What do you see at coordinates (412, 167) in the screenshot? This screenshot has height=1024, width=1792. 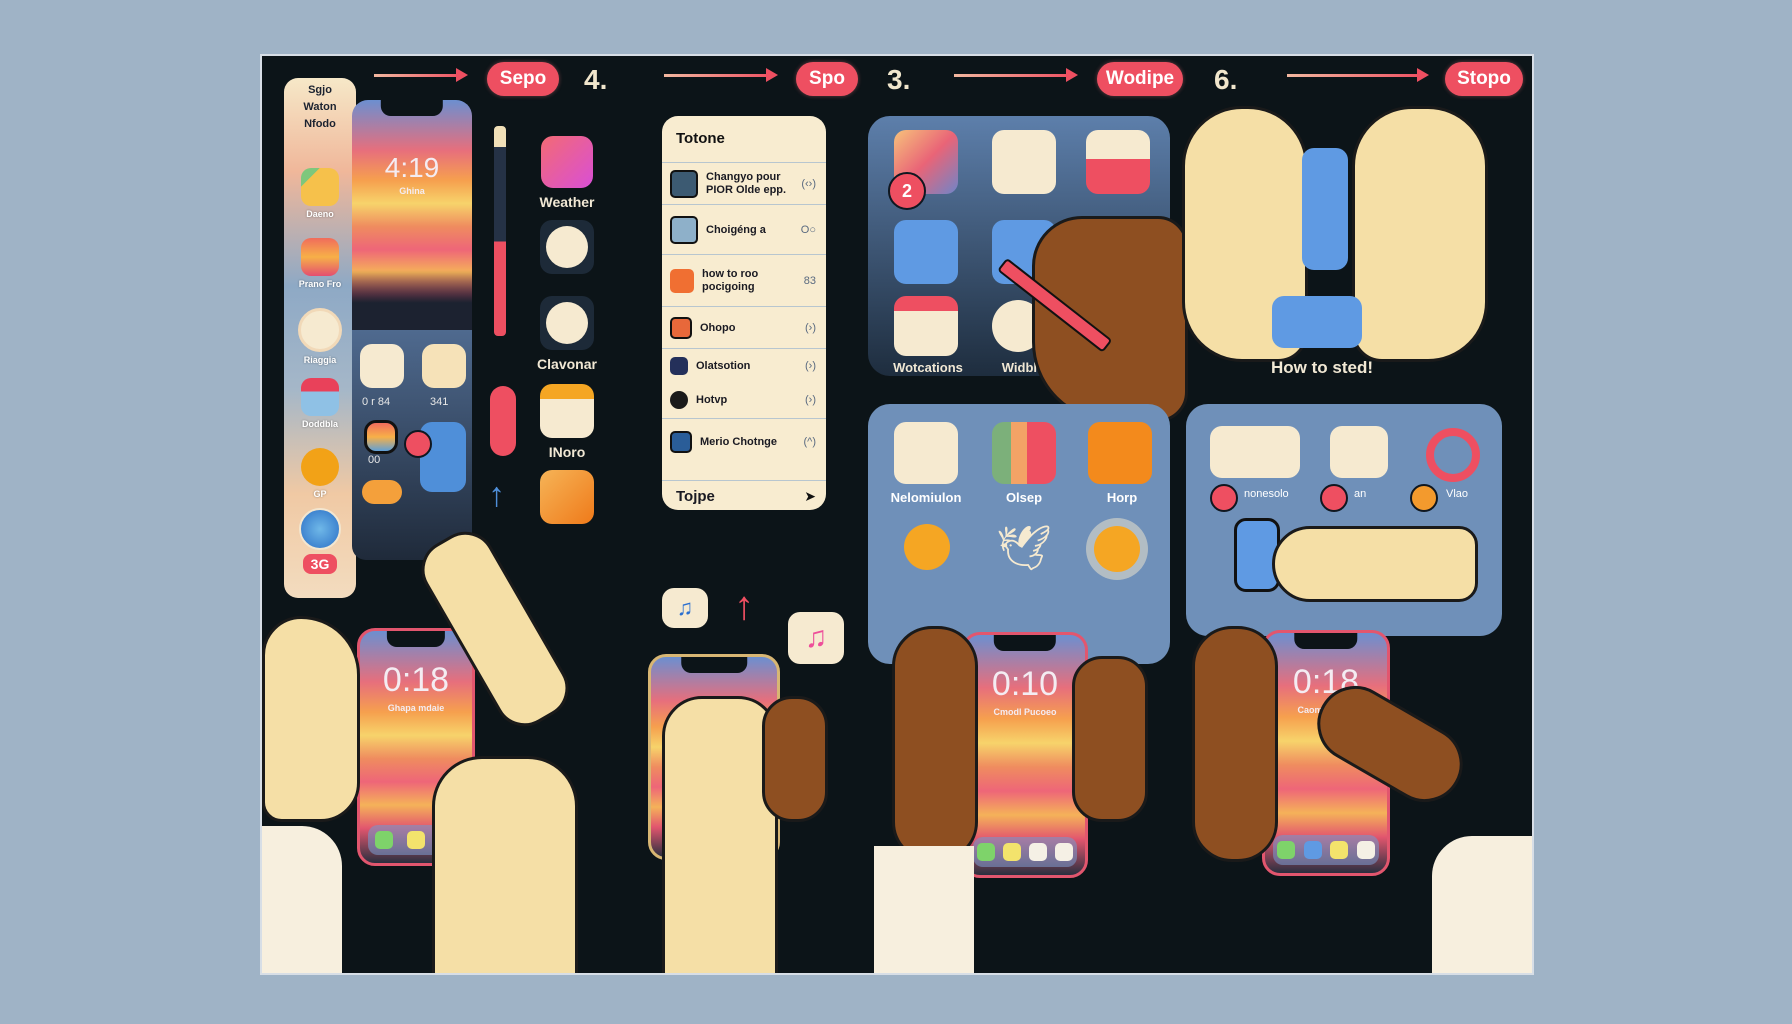 I see `lock-time: 4:19` at bounding box center [412, 167].